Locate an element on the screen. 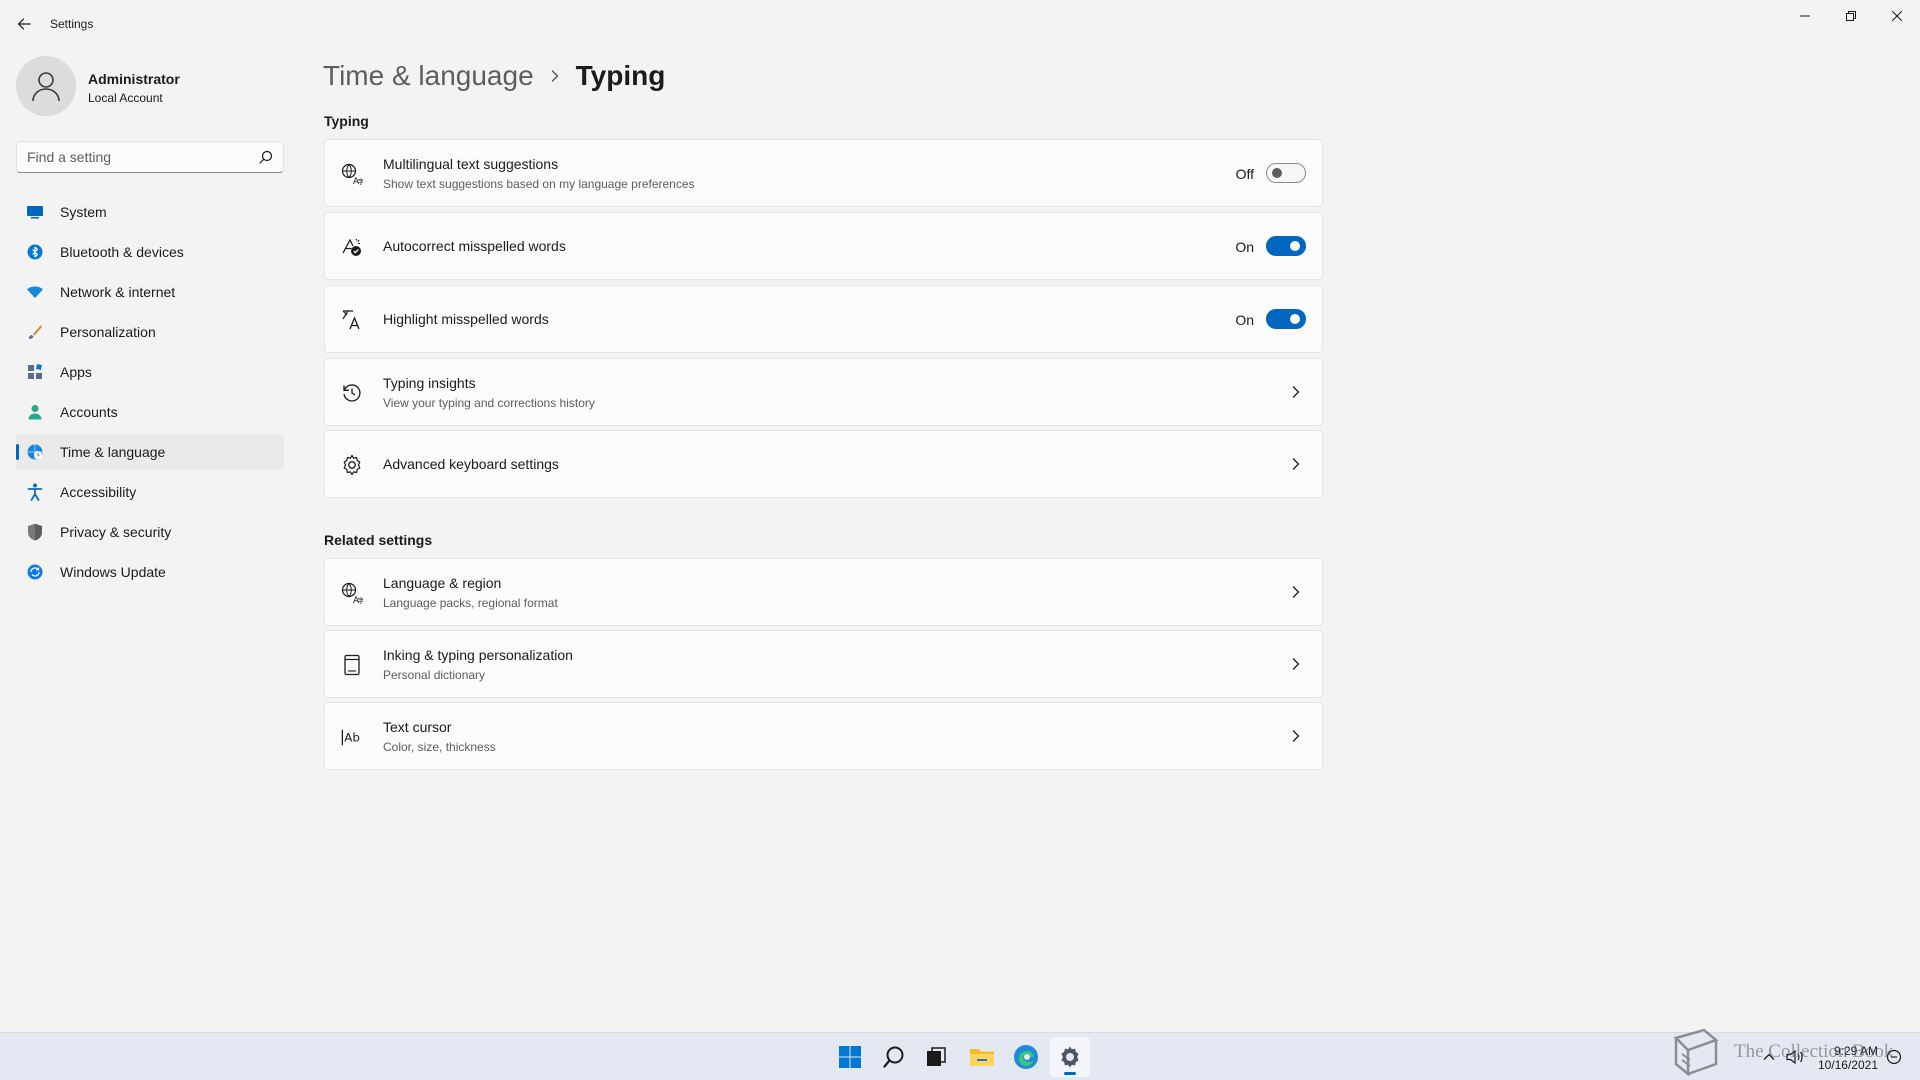 This screenshot has width=1920, height=1080. task-view-icon is located at coordinates (936, 1056).